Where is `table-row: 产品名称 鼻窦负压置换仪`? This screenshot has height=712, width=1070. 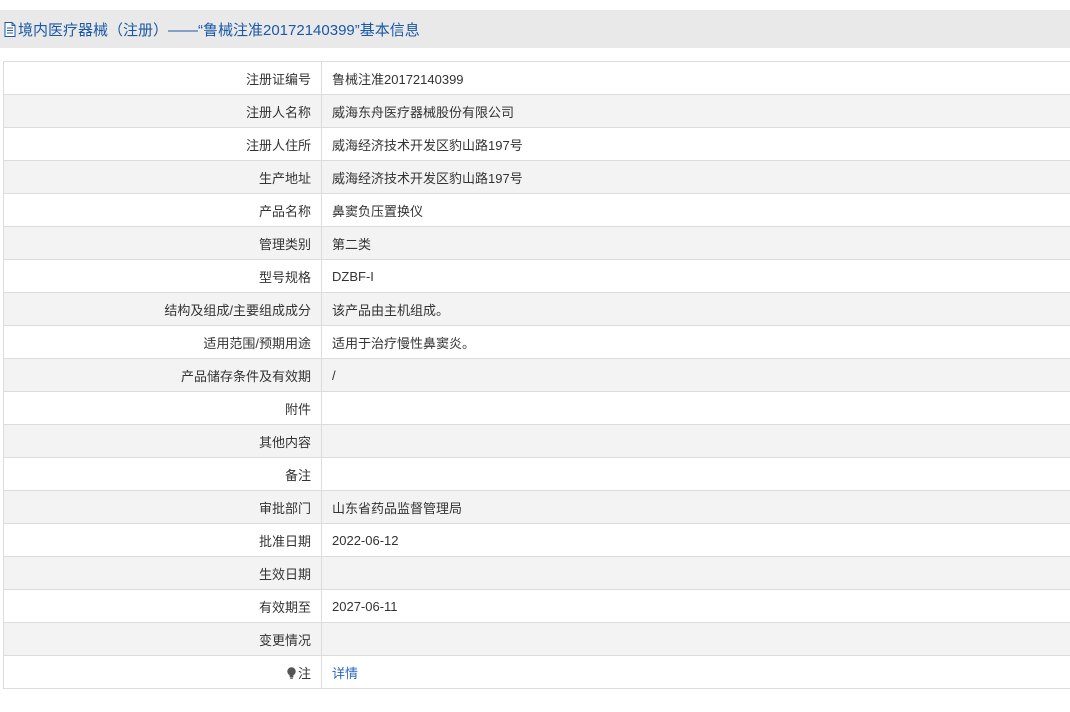
table-row: 产品名称 鼻窦负压置换仪 is located at coordinates (536, 210).